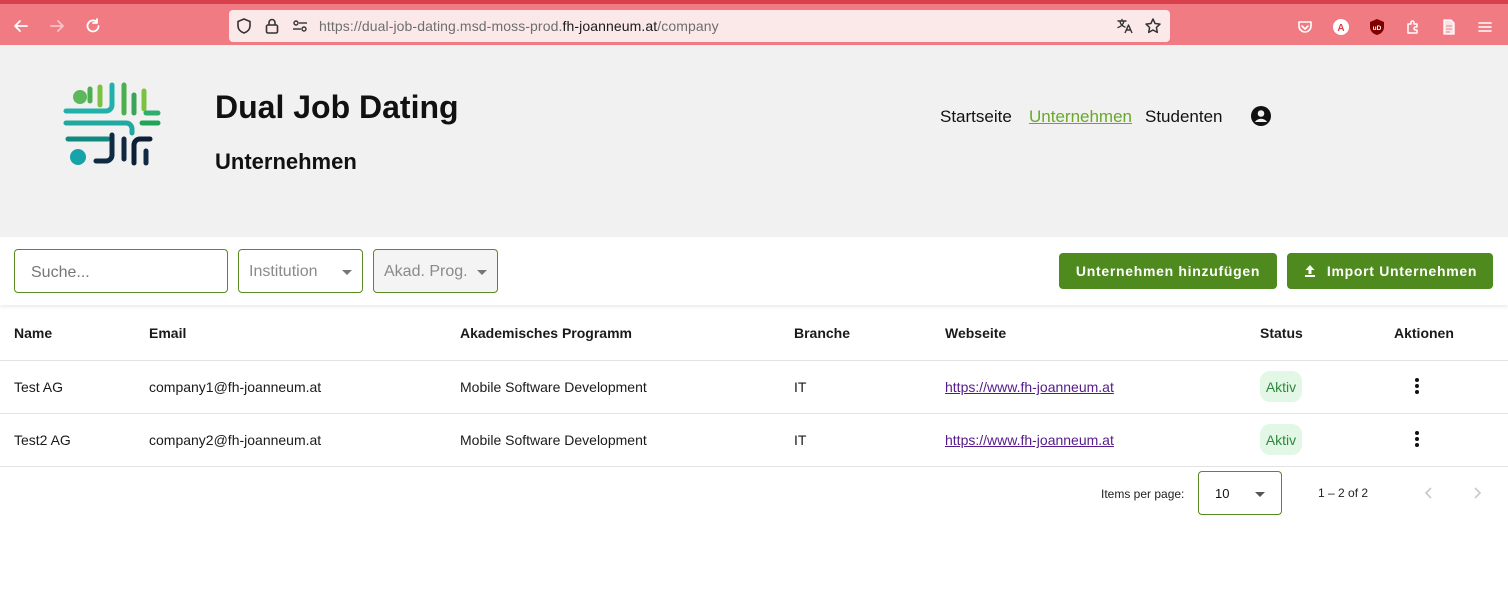 The height and width of the screenshot is (616, 1508). Describe the element at coordinates (1125, 26) in the screenshot. I see `translate-icon` at that location.